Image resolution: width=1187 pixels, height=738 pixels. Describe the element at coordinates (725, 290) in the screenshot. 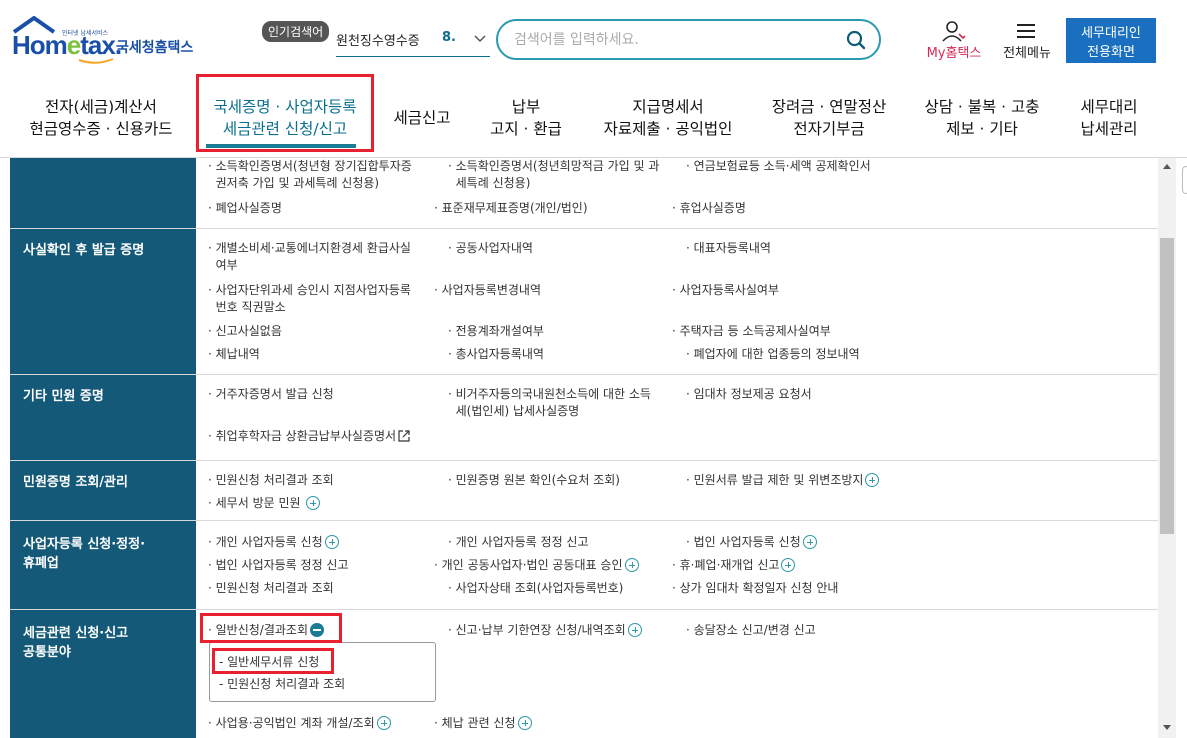

I see `menu-item: · 사업자등록사실여부` at that location.